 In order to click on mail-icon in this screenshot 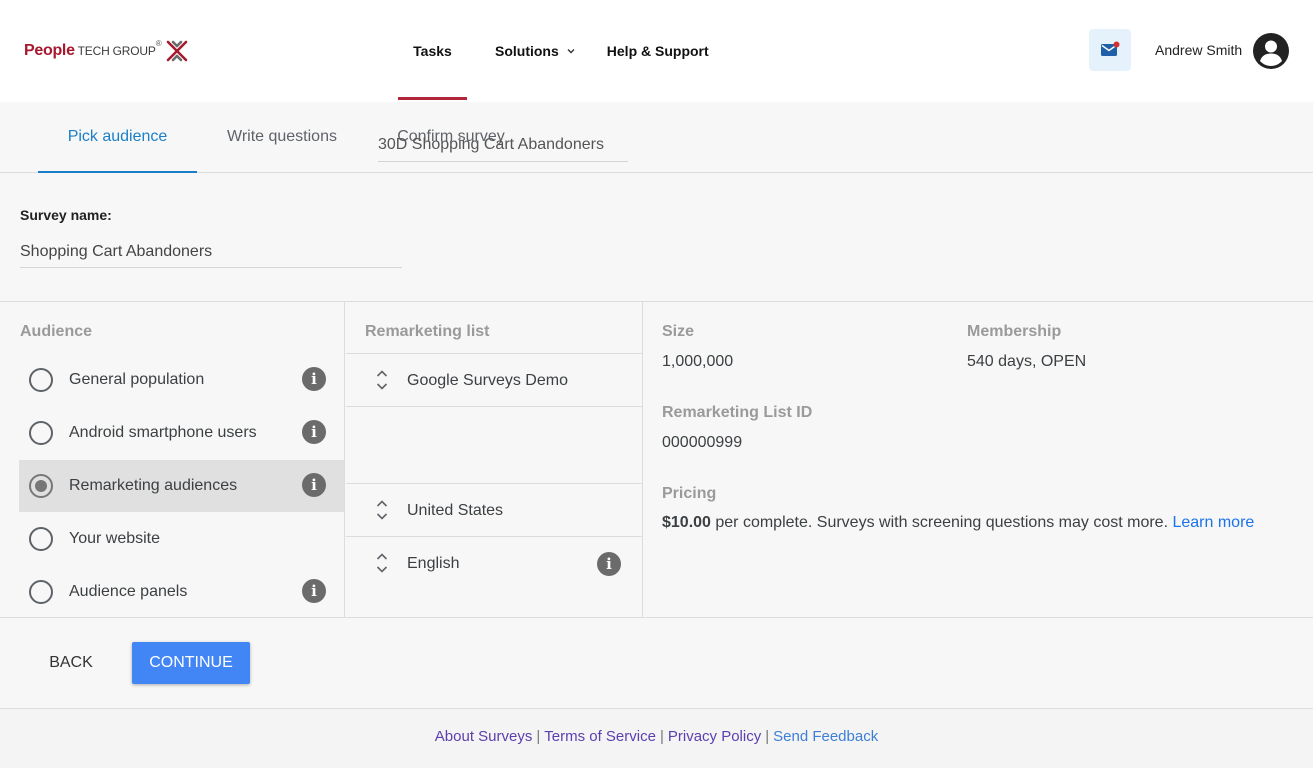, I will do `click(1110, 48)`.